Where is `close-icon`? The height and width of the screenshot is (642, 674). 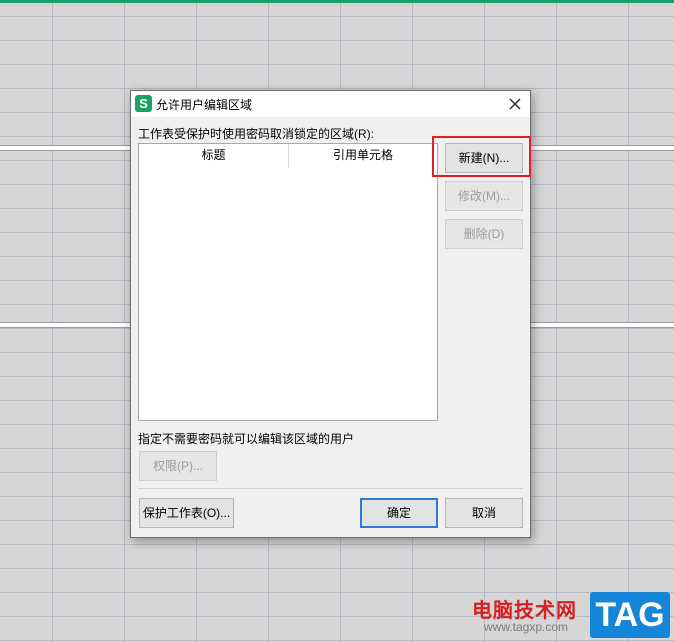 close-icon is located at coordinates (515, 104).